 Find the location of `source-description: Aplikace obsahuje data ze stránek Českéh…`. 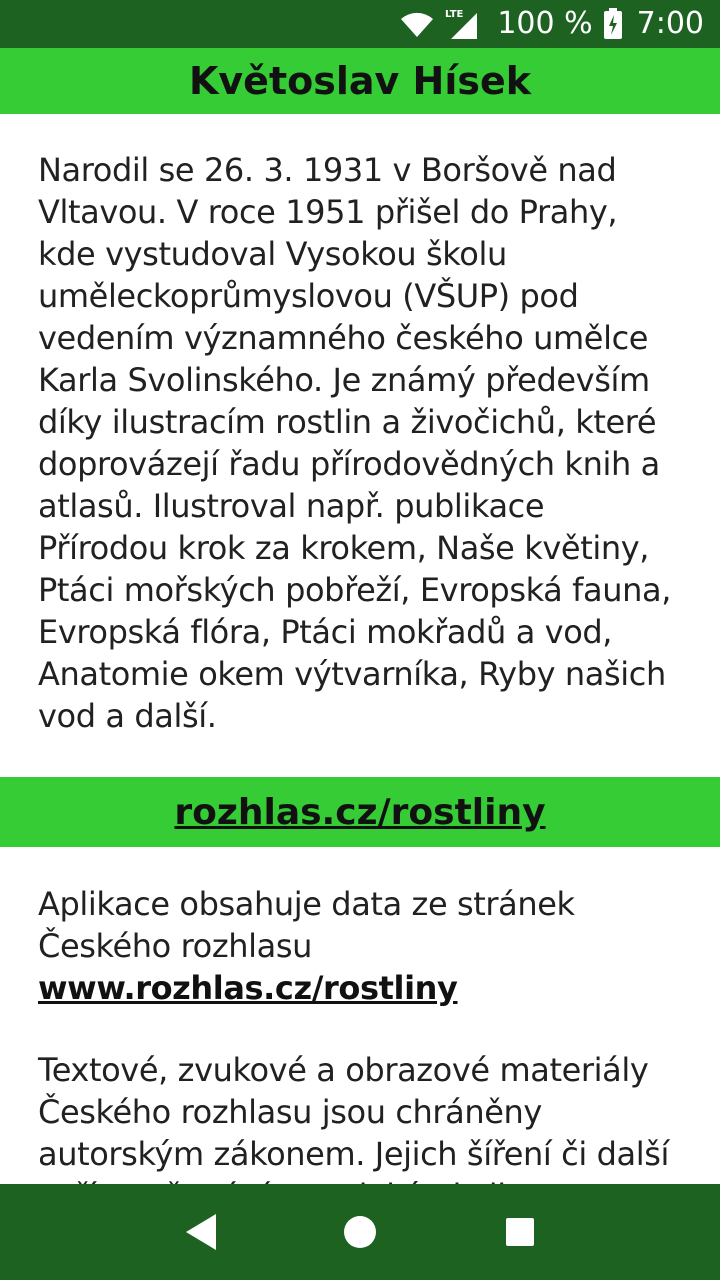

source-description: Aplikace obsahuje data ze stránek Českéh… is located at coordinates (306, 925).